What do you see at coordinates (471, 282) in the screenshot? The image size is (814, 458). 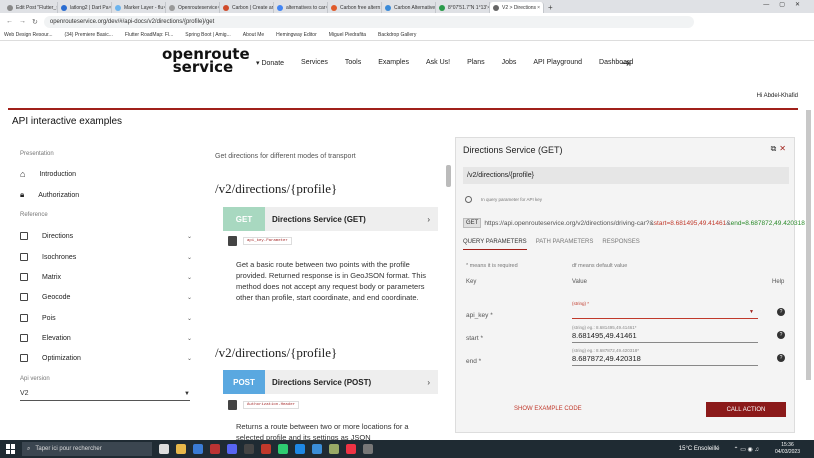 I see `column-key: Key` at bounding box center [471, 282].